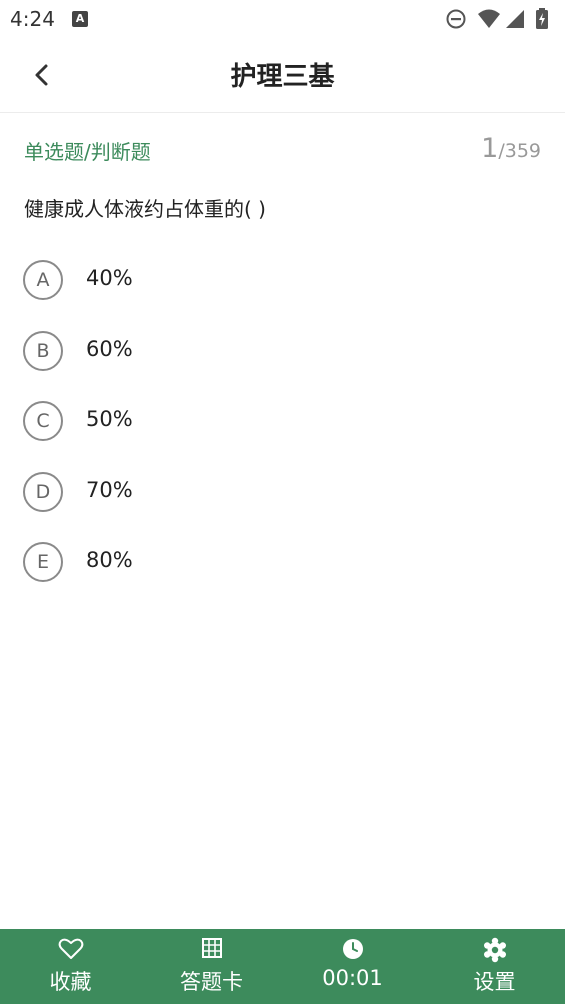  I want to click on clock-icon, so click(352, 949).